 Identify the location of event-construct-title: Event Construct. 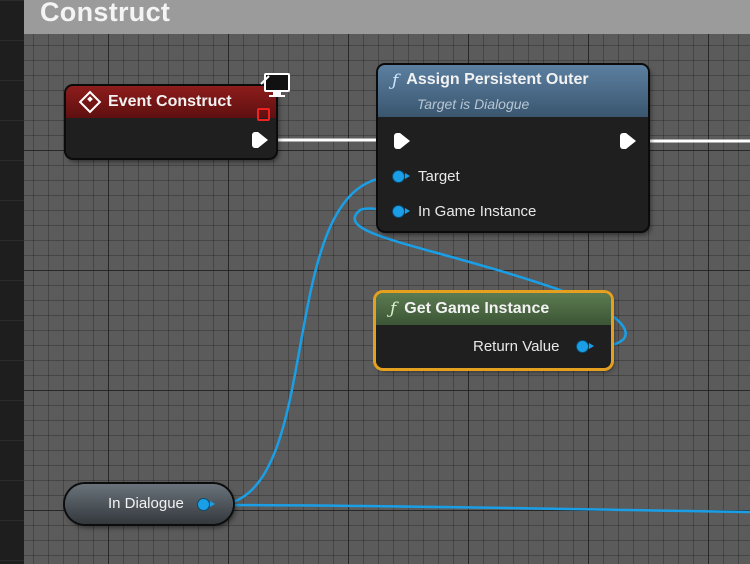
(170, 101).